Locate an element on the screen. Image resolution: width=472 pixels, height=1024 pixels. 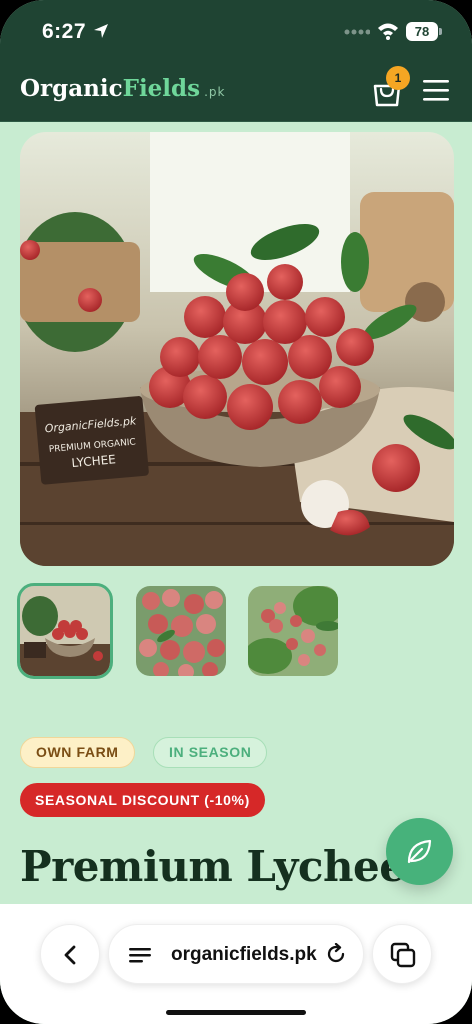
logo-word-fields: Fields is located at coordinates (161, 88).